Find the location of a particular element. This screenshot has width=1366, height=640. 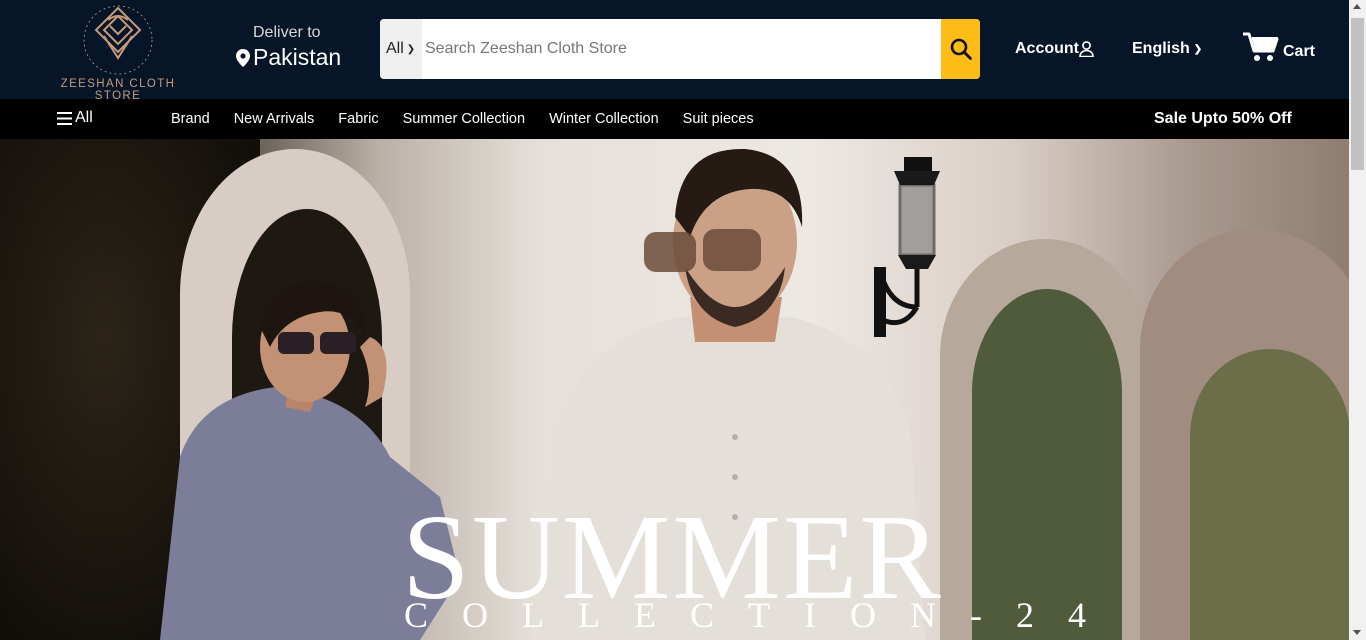

account-link: Account is located at coordinates (1054, 49).